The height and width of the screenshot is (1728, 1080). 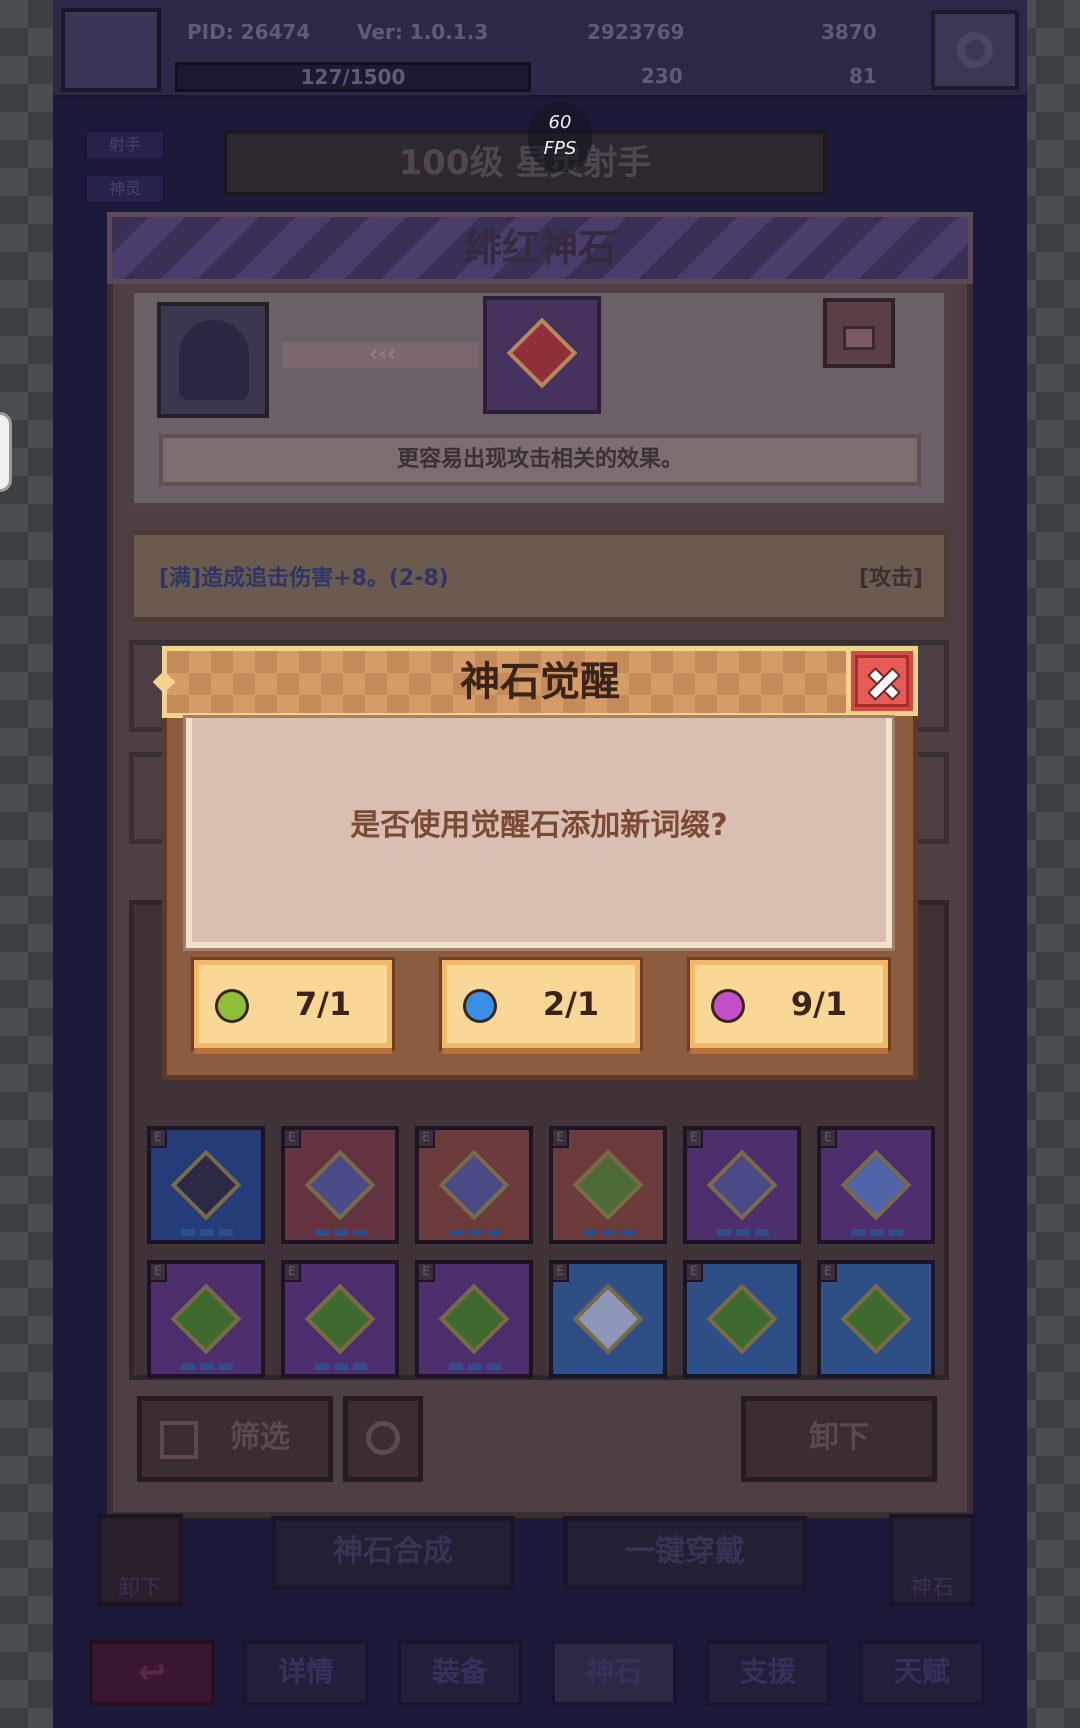 What do you see at coordinates (728, 1006) in the screenshot?
I see `purple-orb-icon` at bounding box center [728, 1006].